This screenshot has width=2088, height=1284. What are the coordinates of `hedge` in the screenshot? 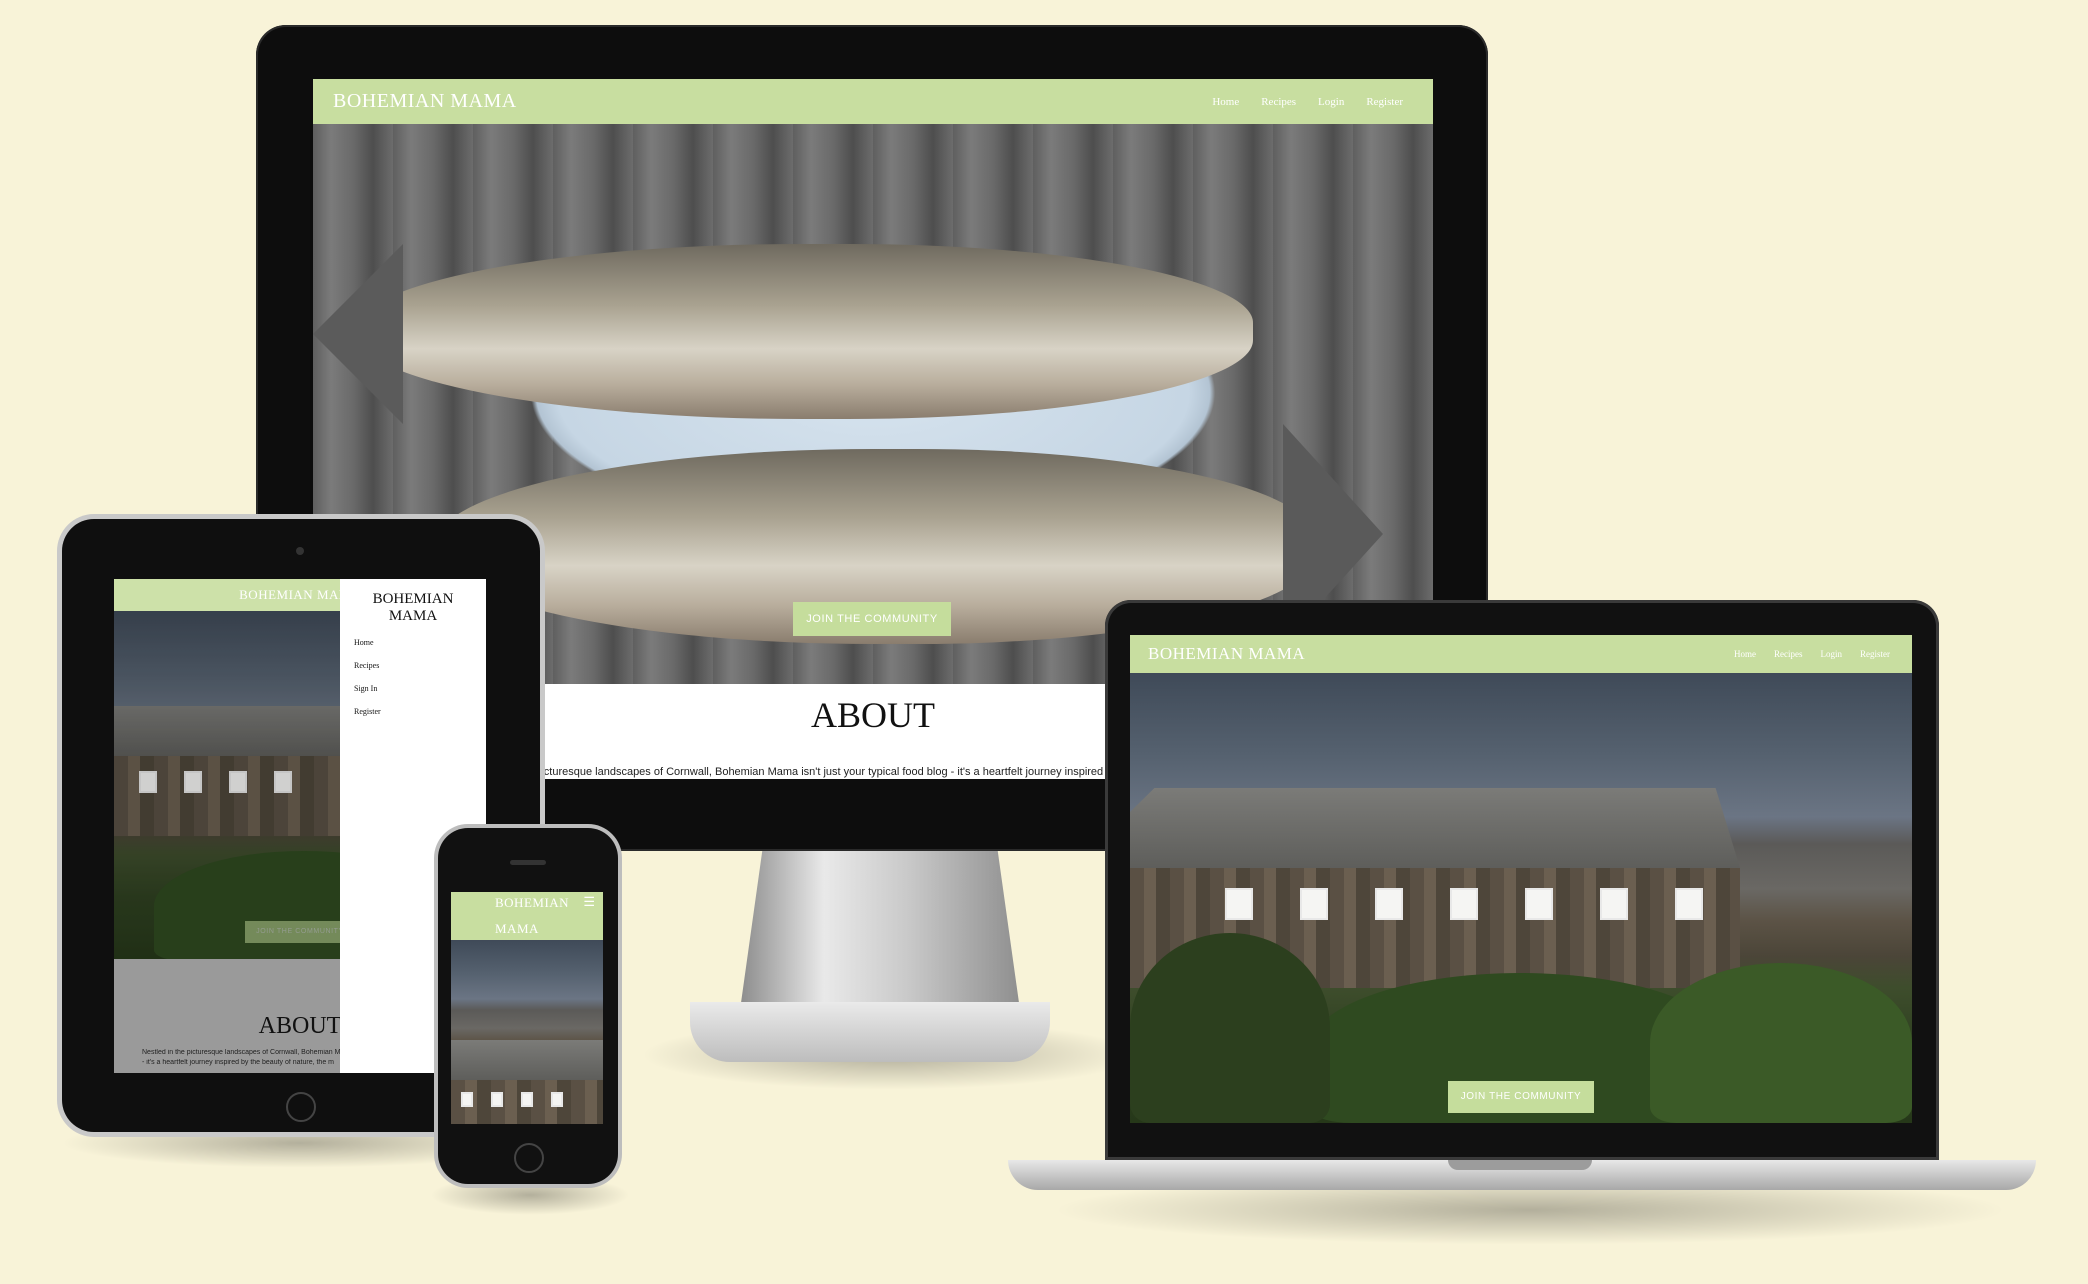 It's located at (1781, 1043).